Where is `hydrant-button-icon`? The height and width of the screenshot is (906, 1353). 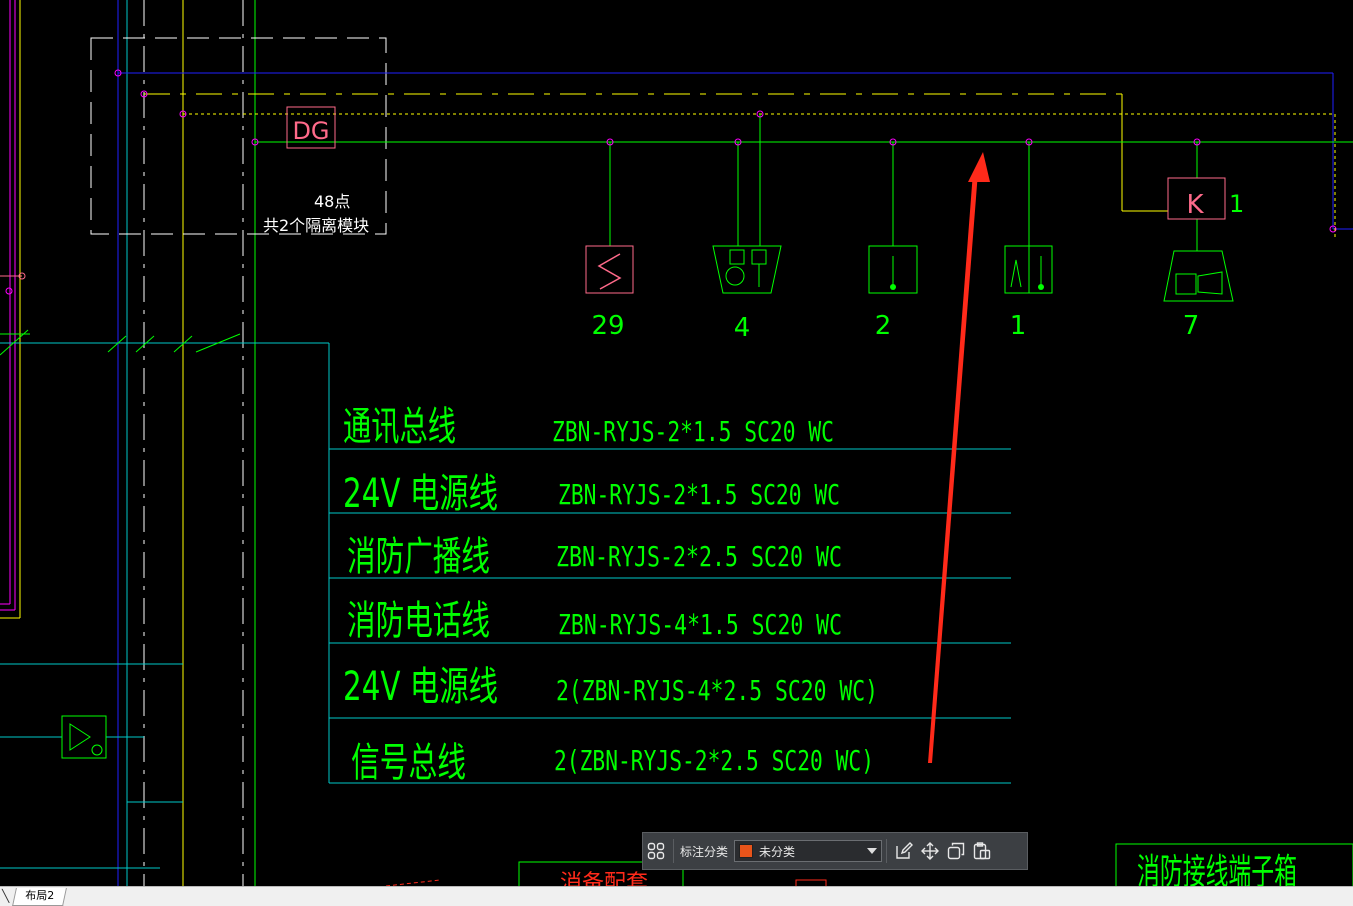
hydrant-button-icon is located at coordinates (1028, 269).